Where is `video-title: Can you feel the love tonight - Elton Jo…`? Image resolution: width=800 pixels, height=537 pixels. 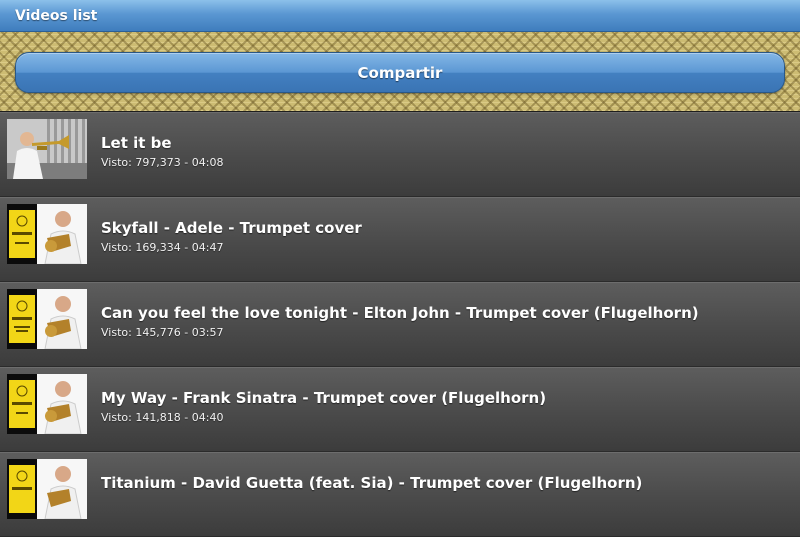
video-title: Can you feel the love tonight - Elton Jo… is located at coordinates (400, 313).